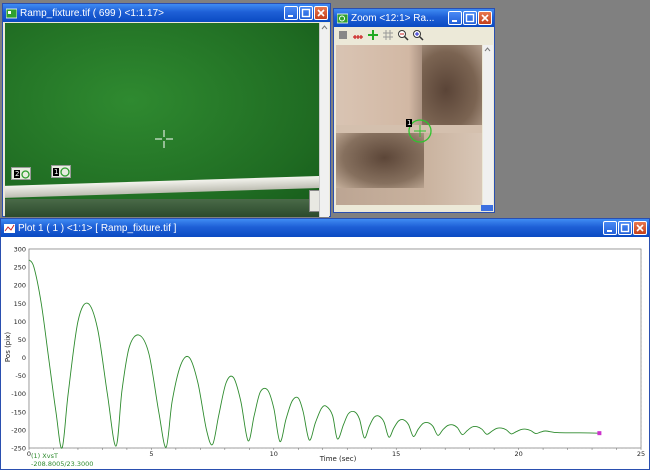 This screenshot has height=470, width=650. I want to click on zoom-window: Zoom <12:1> Ra... 1, so click(414, 110).